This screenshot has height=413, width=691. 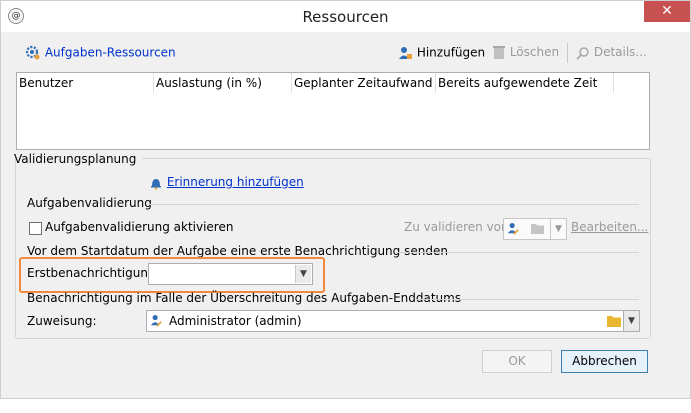 I want to click on activate-validation-checkbox, so click(x=35, y=228).